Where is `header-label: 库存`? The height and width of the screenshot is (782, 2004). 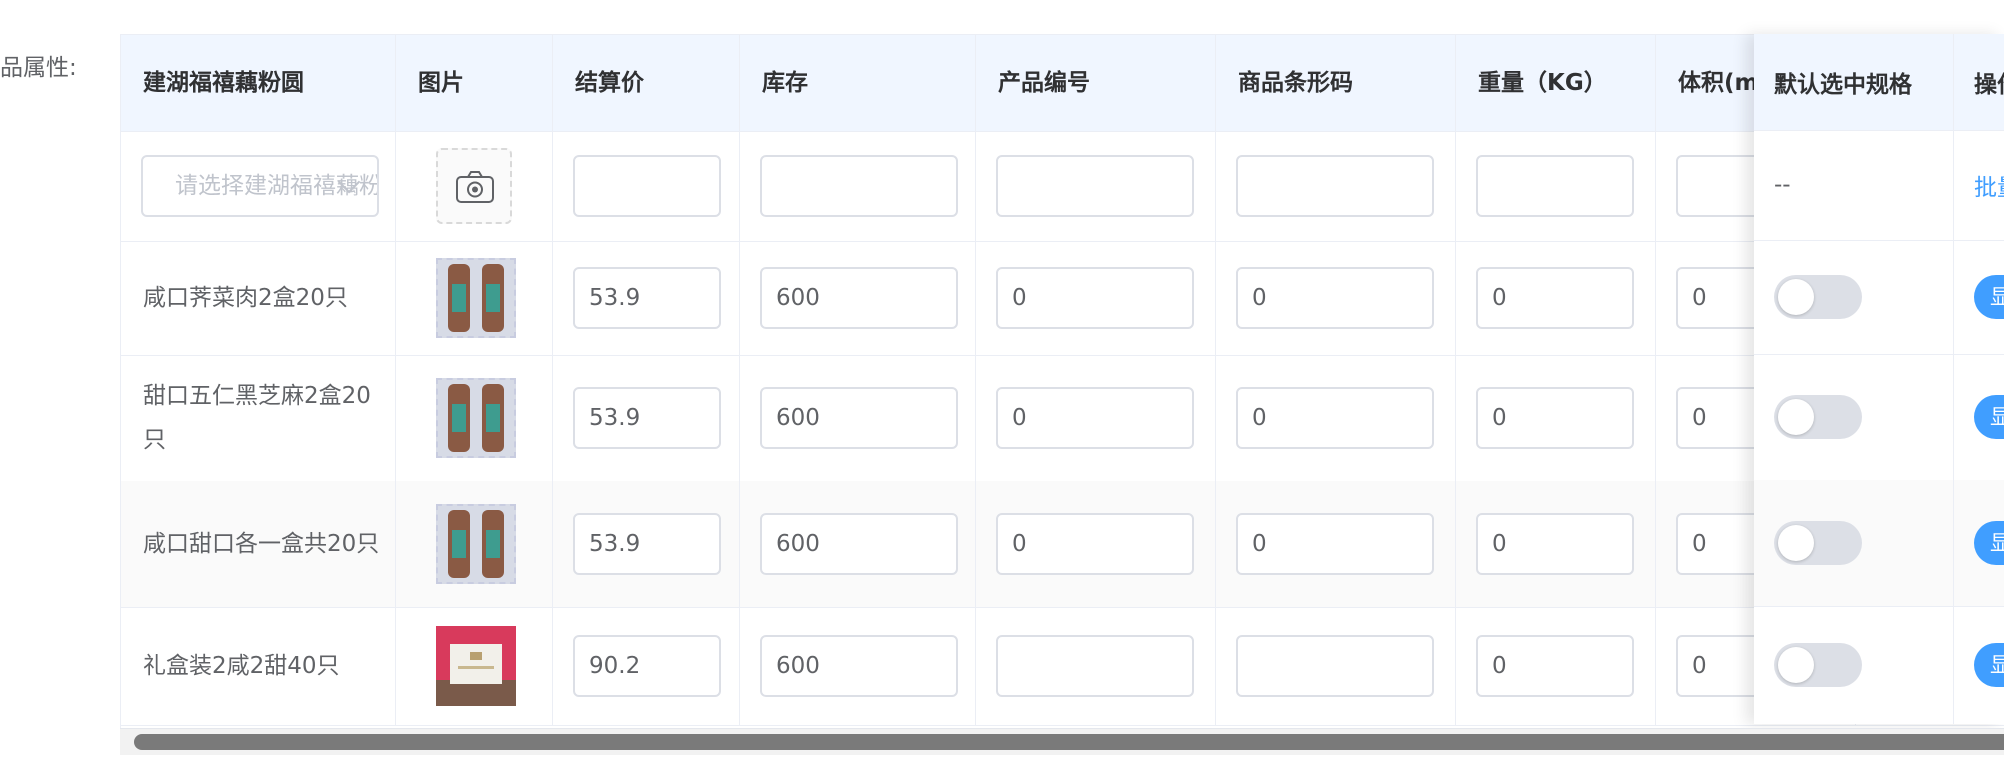 header-label: 库存 is located at coordinates (785, 83).